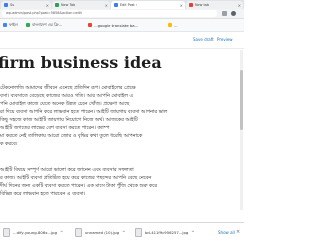 The image size is (320, 245). What do you see at coordinates (13, 24) in the screenshot?
I see `bookmark-label: ফাইল` at bounding box center [13, 24].